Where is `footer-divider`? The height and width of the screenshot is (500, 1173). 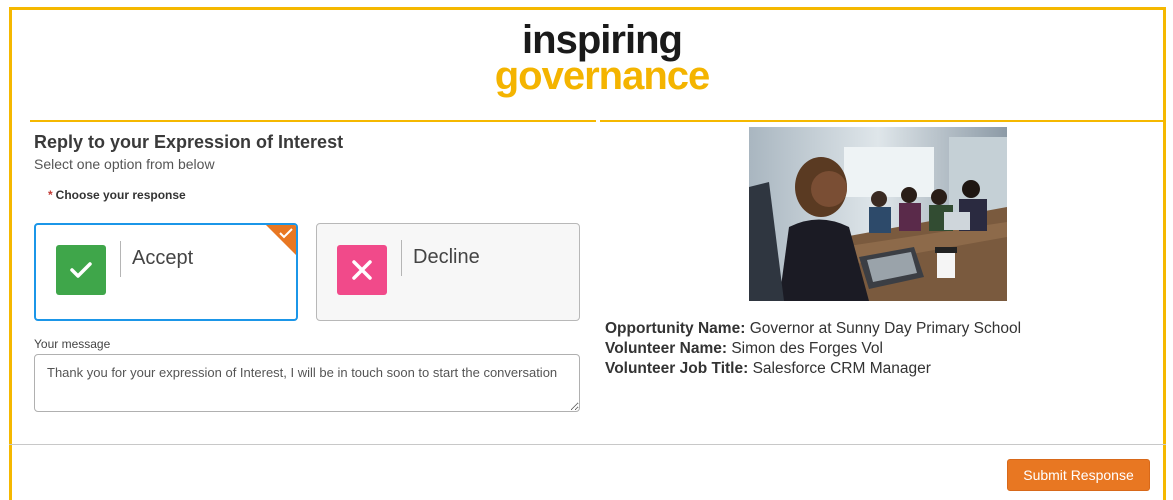
footer-divider is located at coordinates (587, 444).